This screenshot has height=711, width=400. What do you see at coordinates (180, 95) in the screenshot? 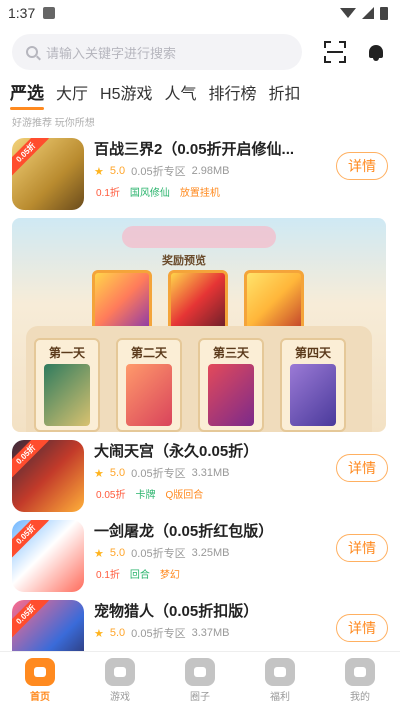
I see `tab-popular: 人气` at bounding box center [180, 95].